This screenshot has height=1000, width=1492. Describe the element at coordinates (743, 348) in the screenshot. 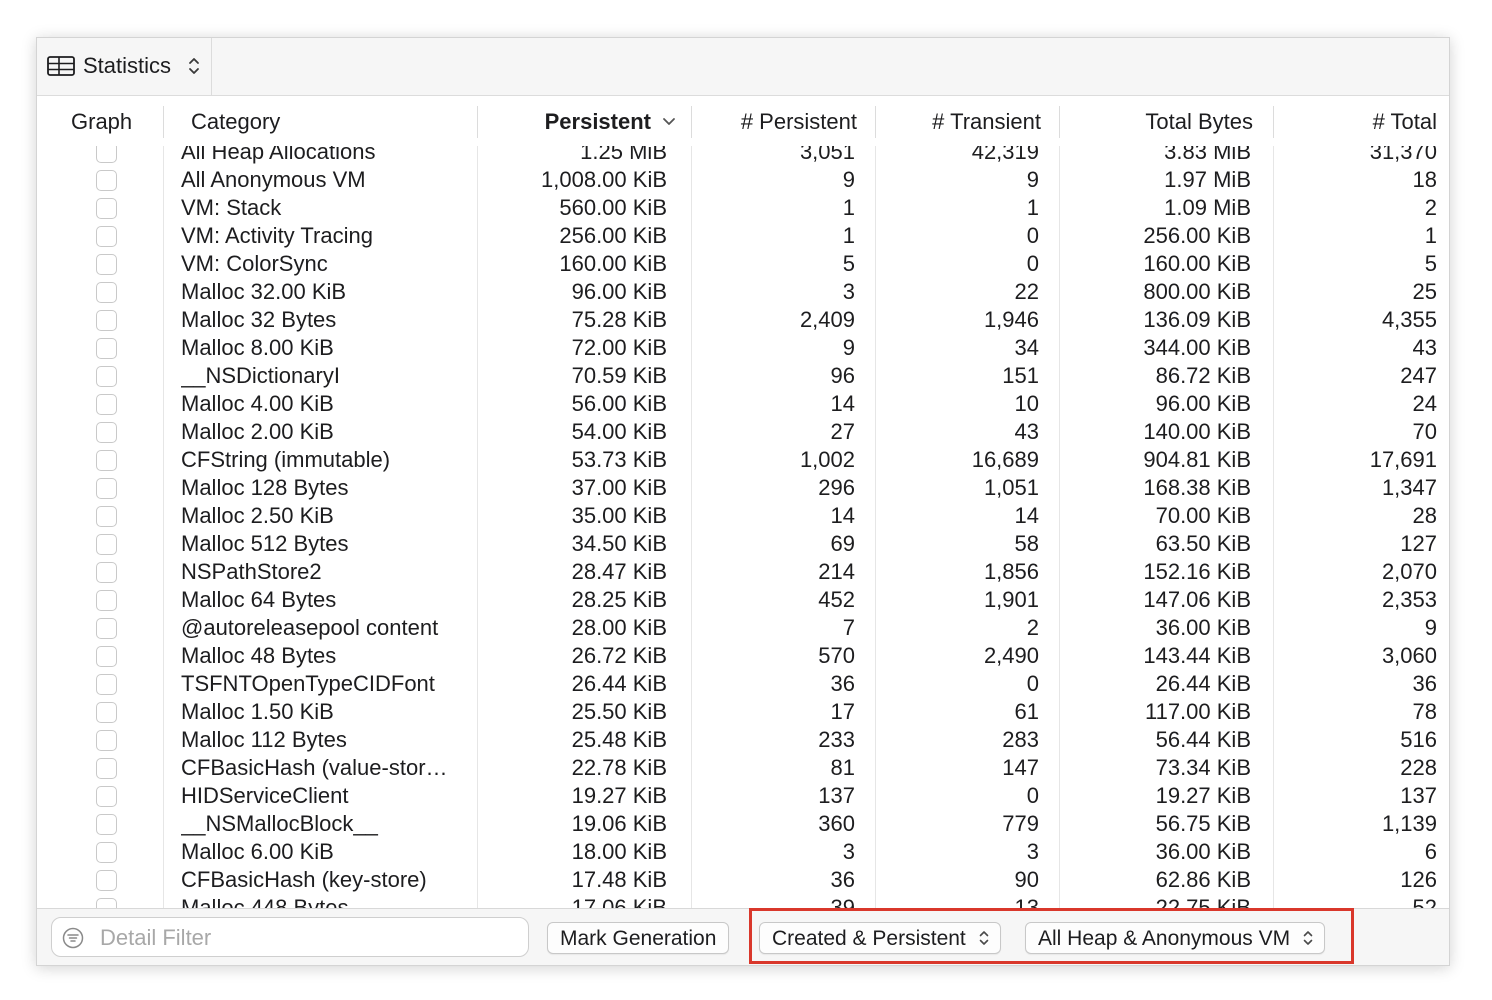

I see `table-row: Malloc 8.00 KiB 72.00 KiB 9 34 344.00 KiB 43` at that location.